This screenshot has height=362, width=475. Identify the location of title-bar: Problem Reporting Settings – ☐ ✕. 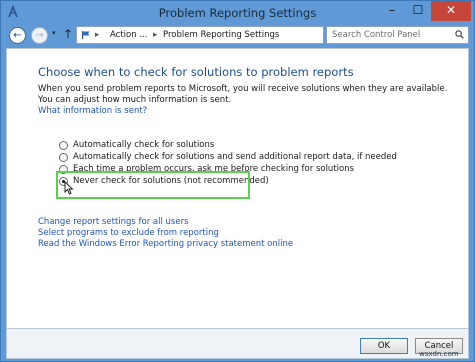
(237, 13).